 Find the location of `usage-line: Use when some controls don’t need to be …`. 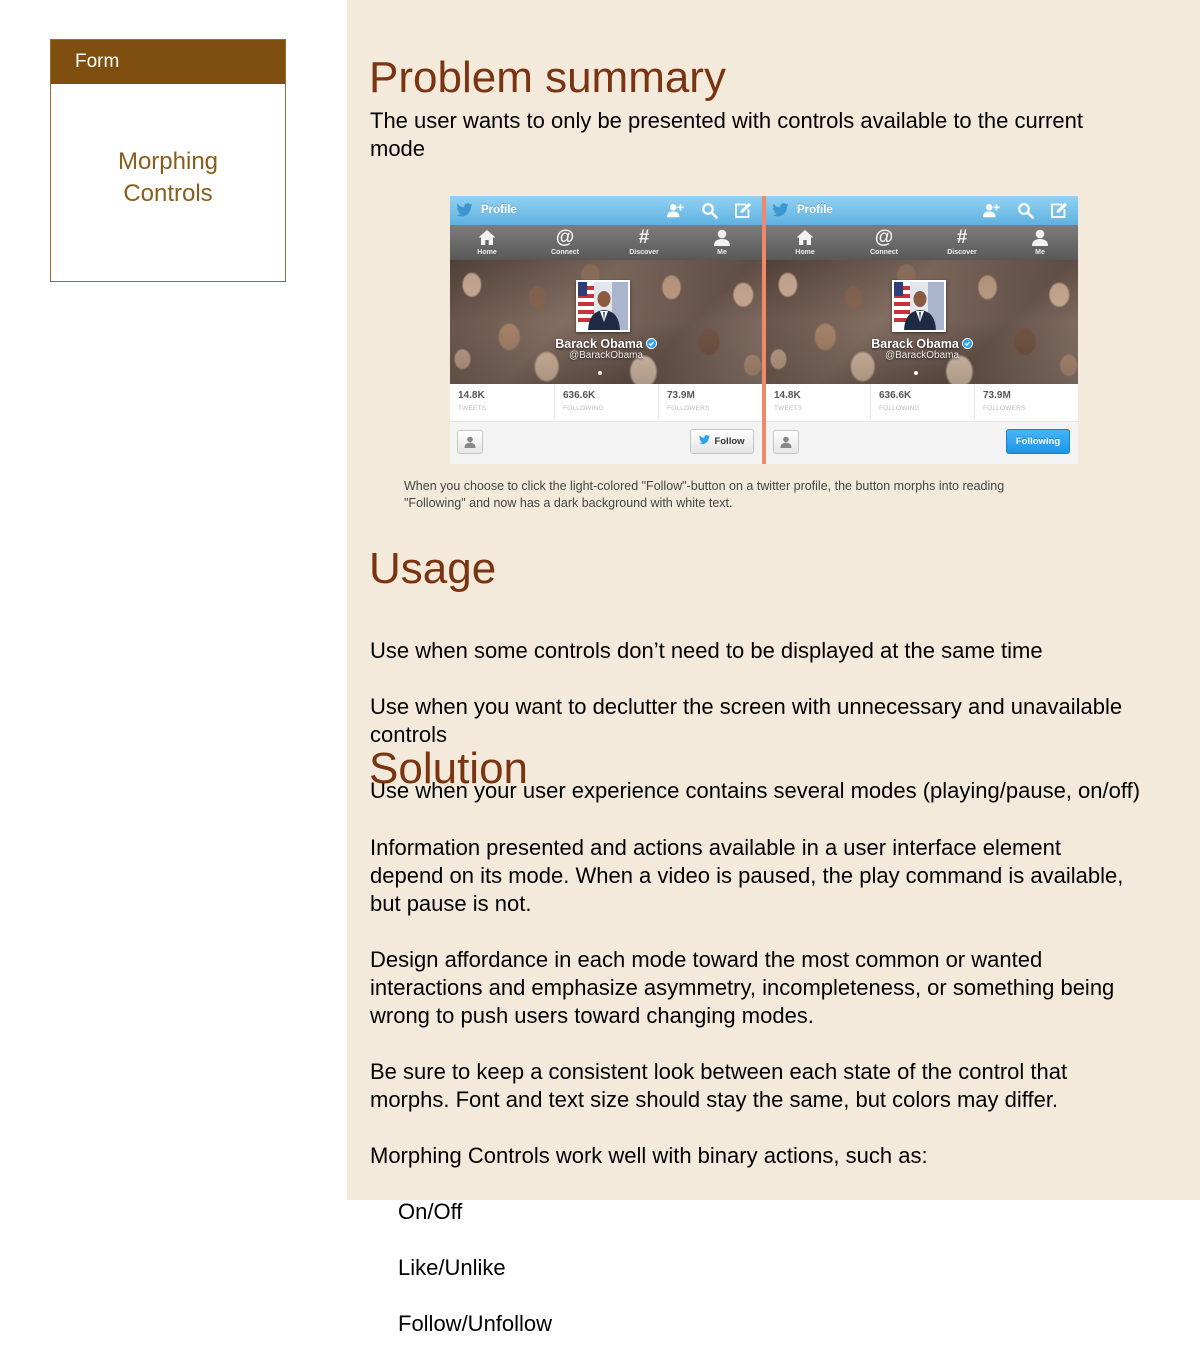

usage-line: Use when some controls don’t need to be … is located at coordinates (706, 650).